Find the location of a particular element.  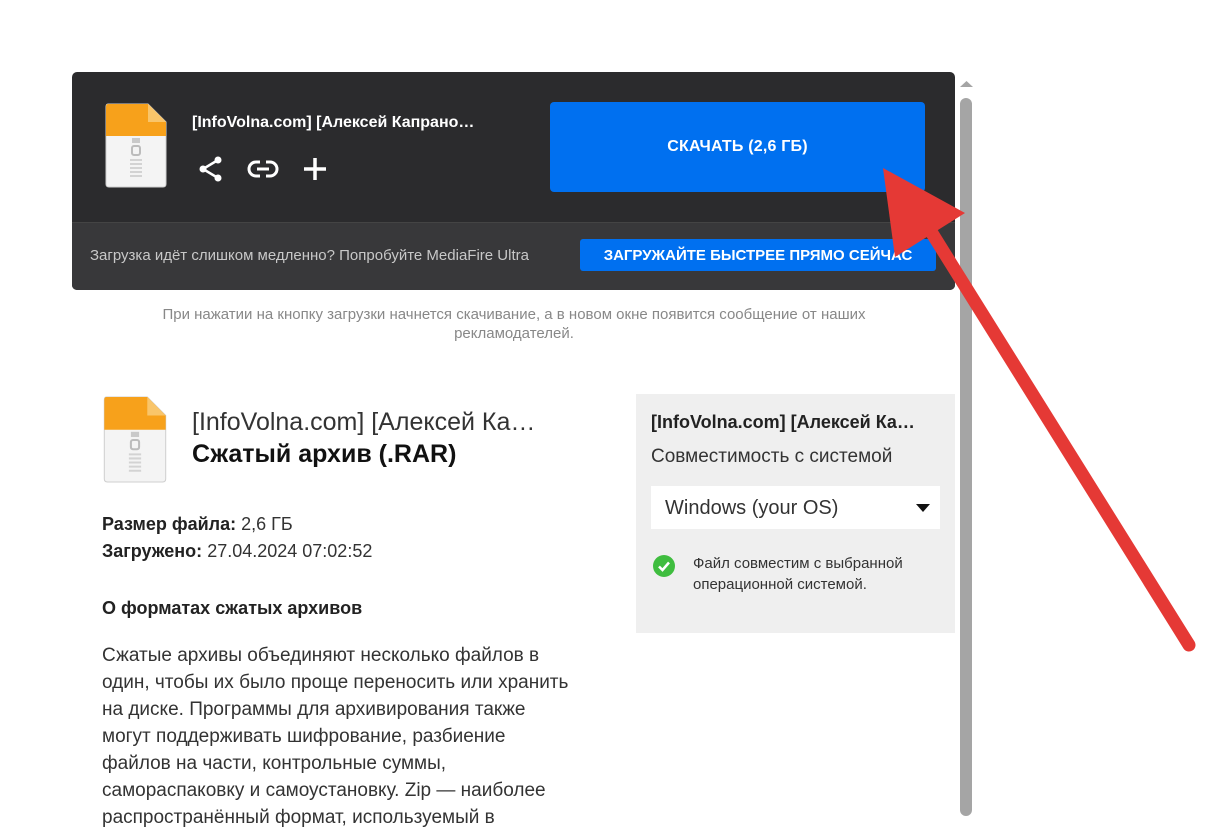

link-icon is located at coordinates (263, 169).